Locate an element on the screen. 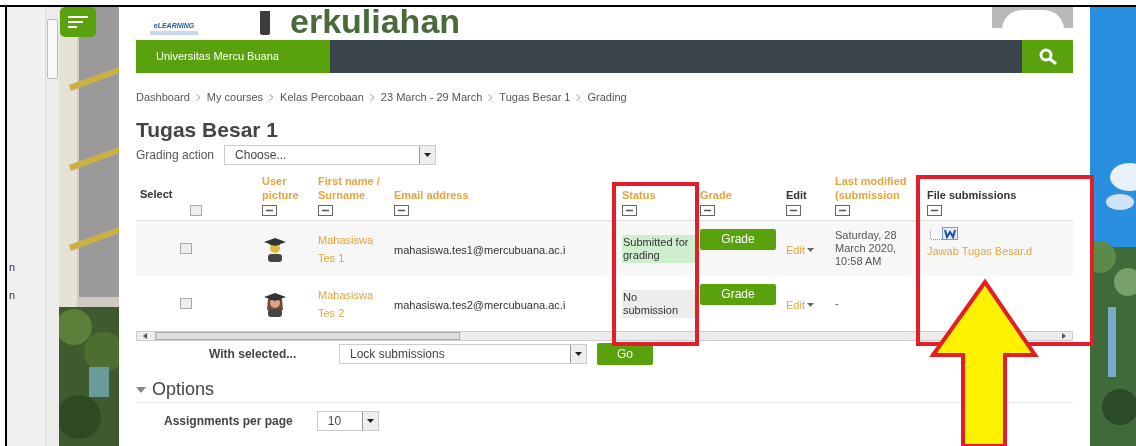 Image resolution: width=1136 pixels, height=446 pixels. column-header: File submissions is located at coordinates (972, 195).